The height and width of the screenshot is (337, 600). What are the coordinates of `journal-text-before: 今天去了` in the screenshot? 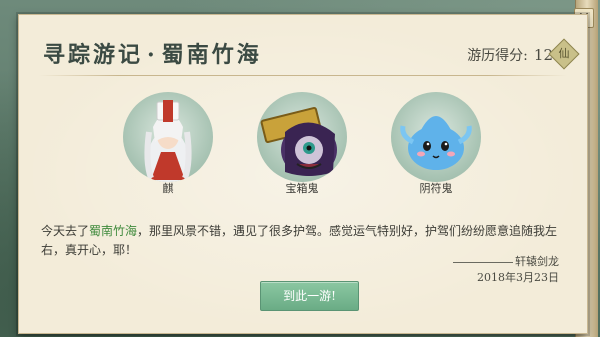 It's located at (65, 231).